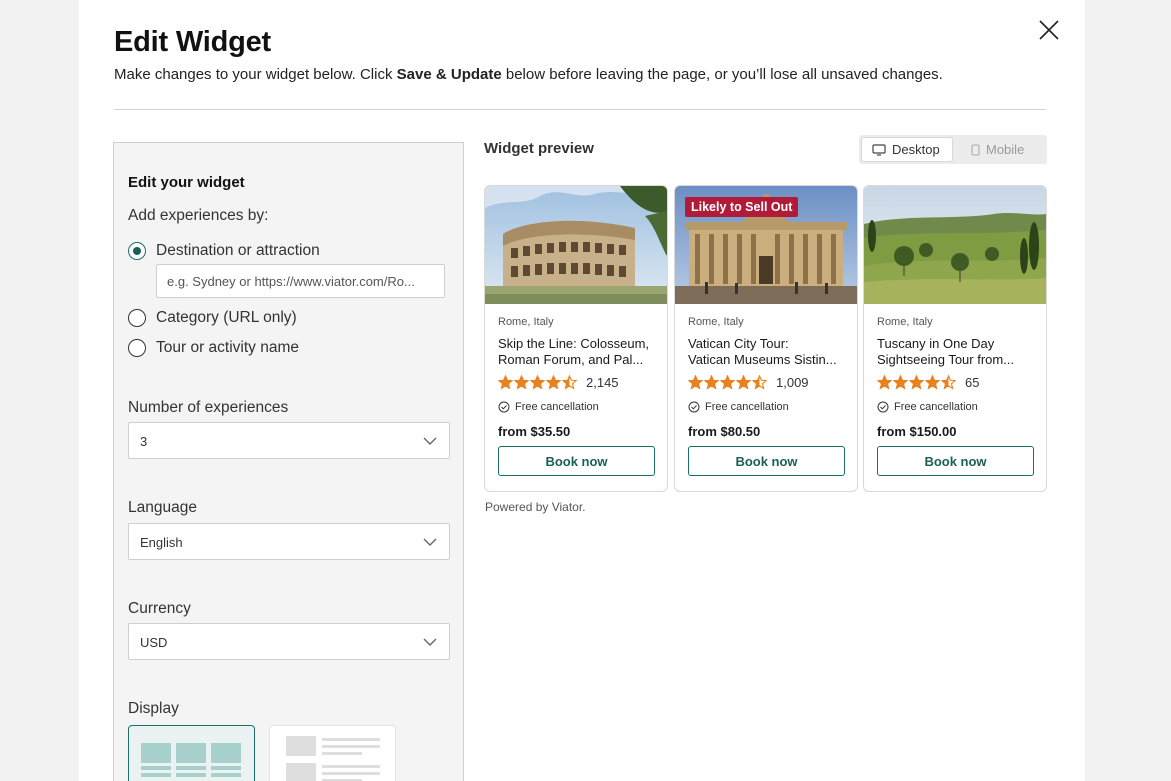 Image resolution: width=1171 pixels, height=781 pixels. What do you see at coordinates (227, 347) in the screenshot?
I see `radio-label: Tour or activity name` at bounding box center [227, 347].